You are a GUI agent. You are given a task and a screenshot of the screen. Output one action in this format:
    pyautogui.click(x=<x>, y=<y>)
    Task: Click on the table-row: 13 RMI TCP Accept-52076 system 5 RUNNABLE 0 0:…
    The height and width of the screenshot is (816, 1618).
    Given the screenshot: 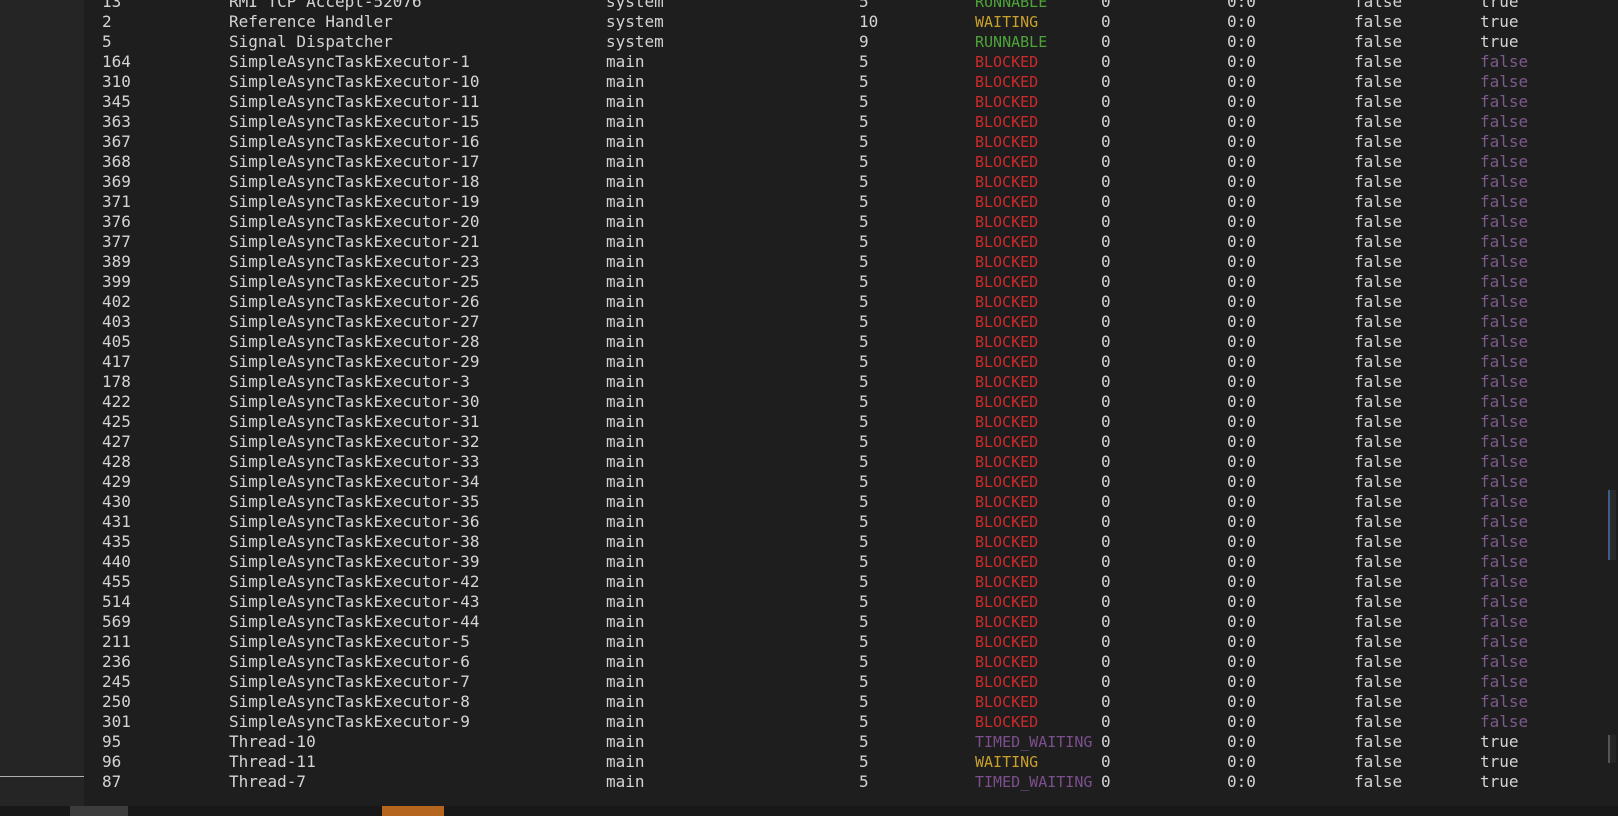 What is the action you would take?
    pyautogui.click(x=846, y=6)
    